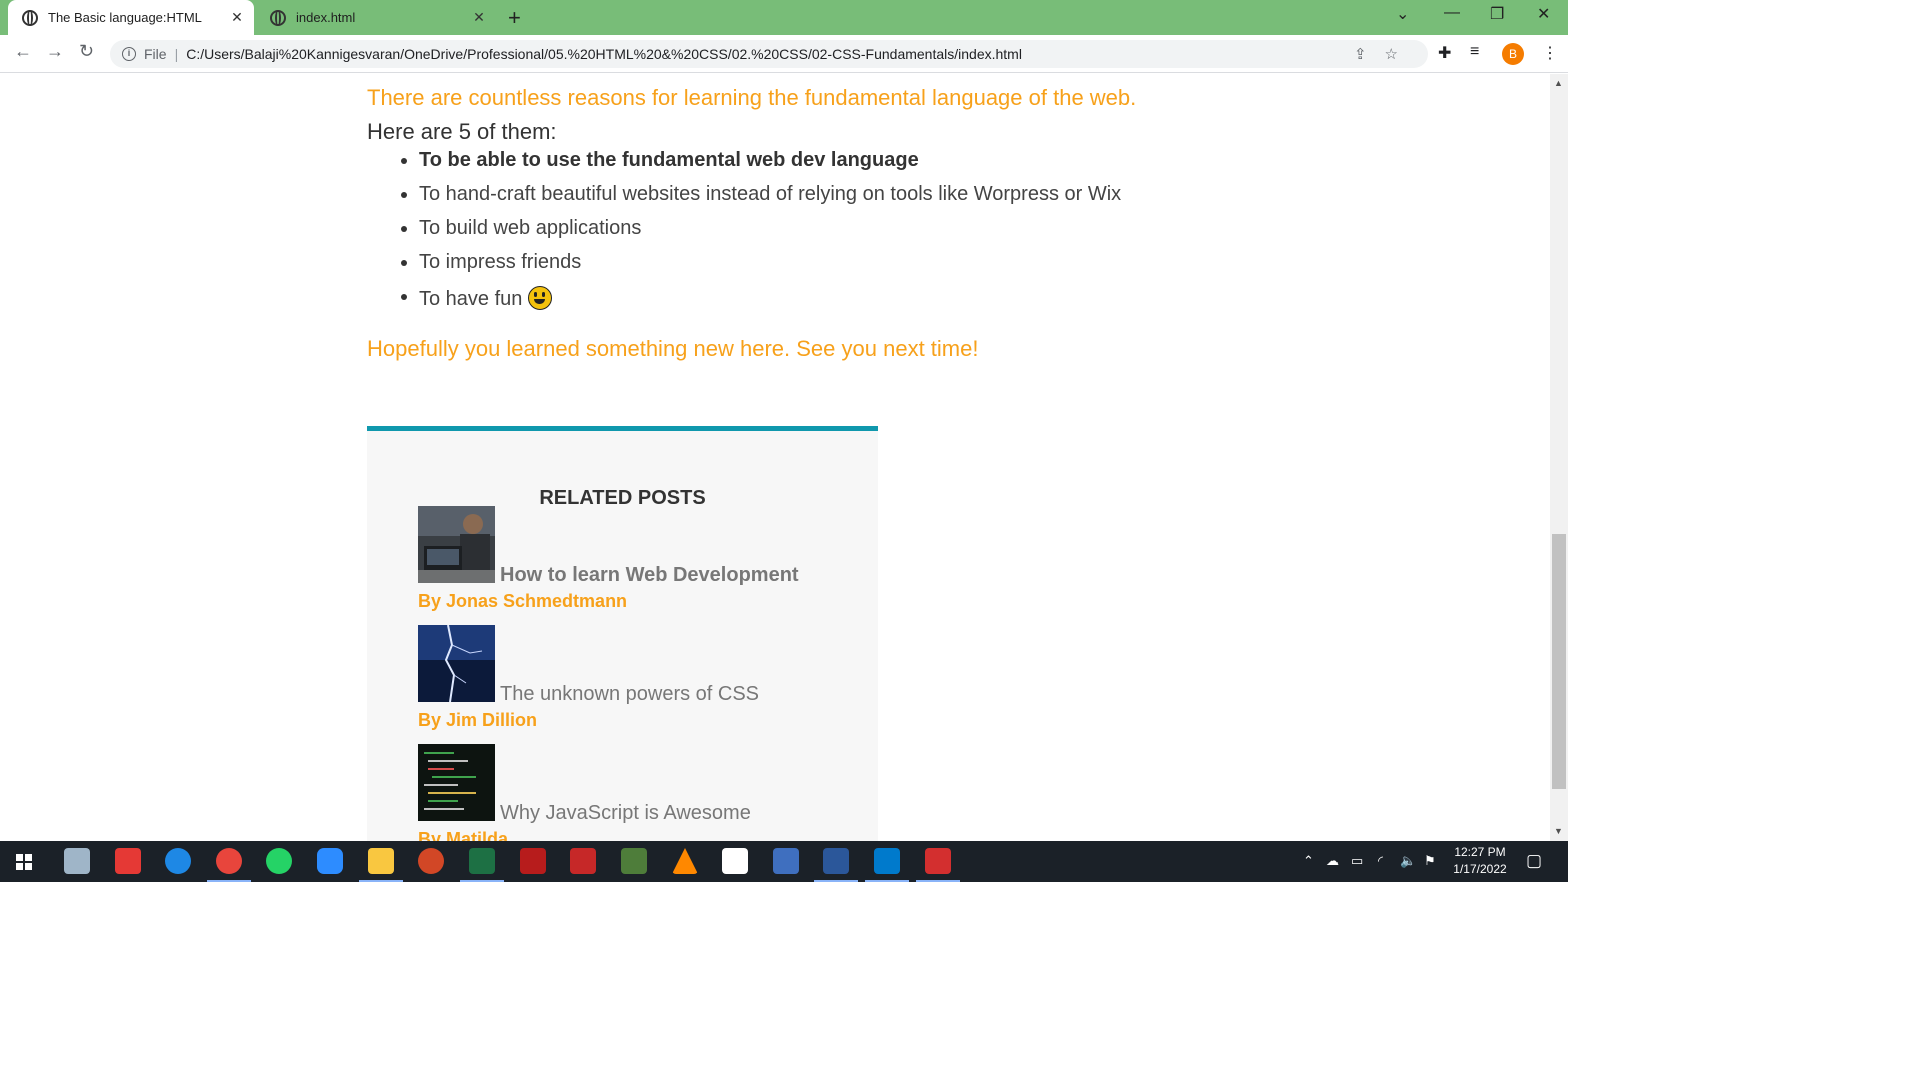 The height and width of the screenshot is (1080, 1920). Describe the element at coordinates (1550, 53) in the screenshot. I see `menu-icon: ⋮` at that location.